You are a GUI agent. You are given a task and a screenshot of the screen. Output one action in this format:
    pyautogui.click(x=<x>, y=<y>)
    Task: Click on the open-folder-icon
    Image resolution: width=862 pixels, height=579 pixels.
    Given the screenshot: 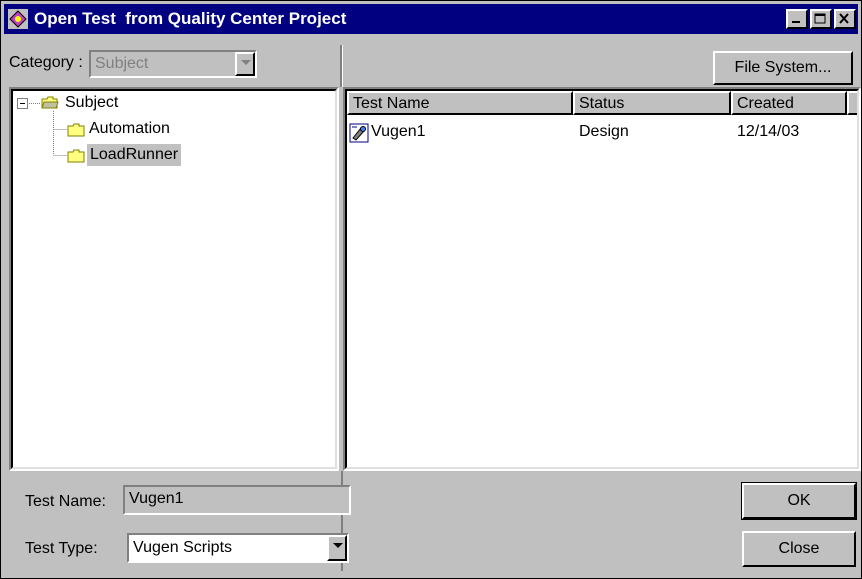 What is the action you would take?
    pyautogui.click(x=50, y=102)
    